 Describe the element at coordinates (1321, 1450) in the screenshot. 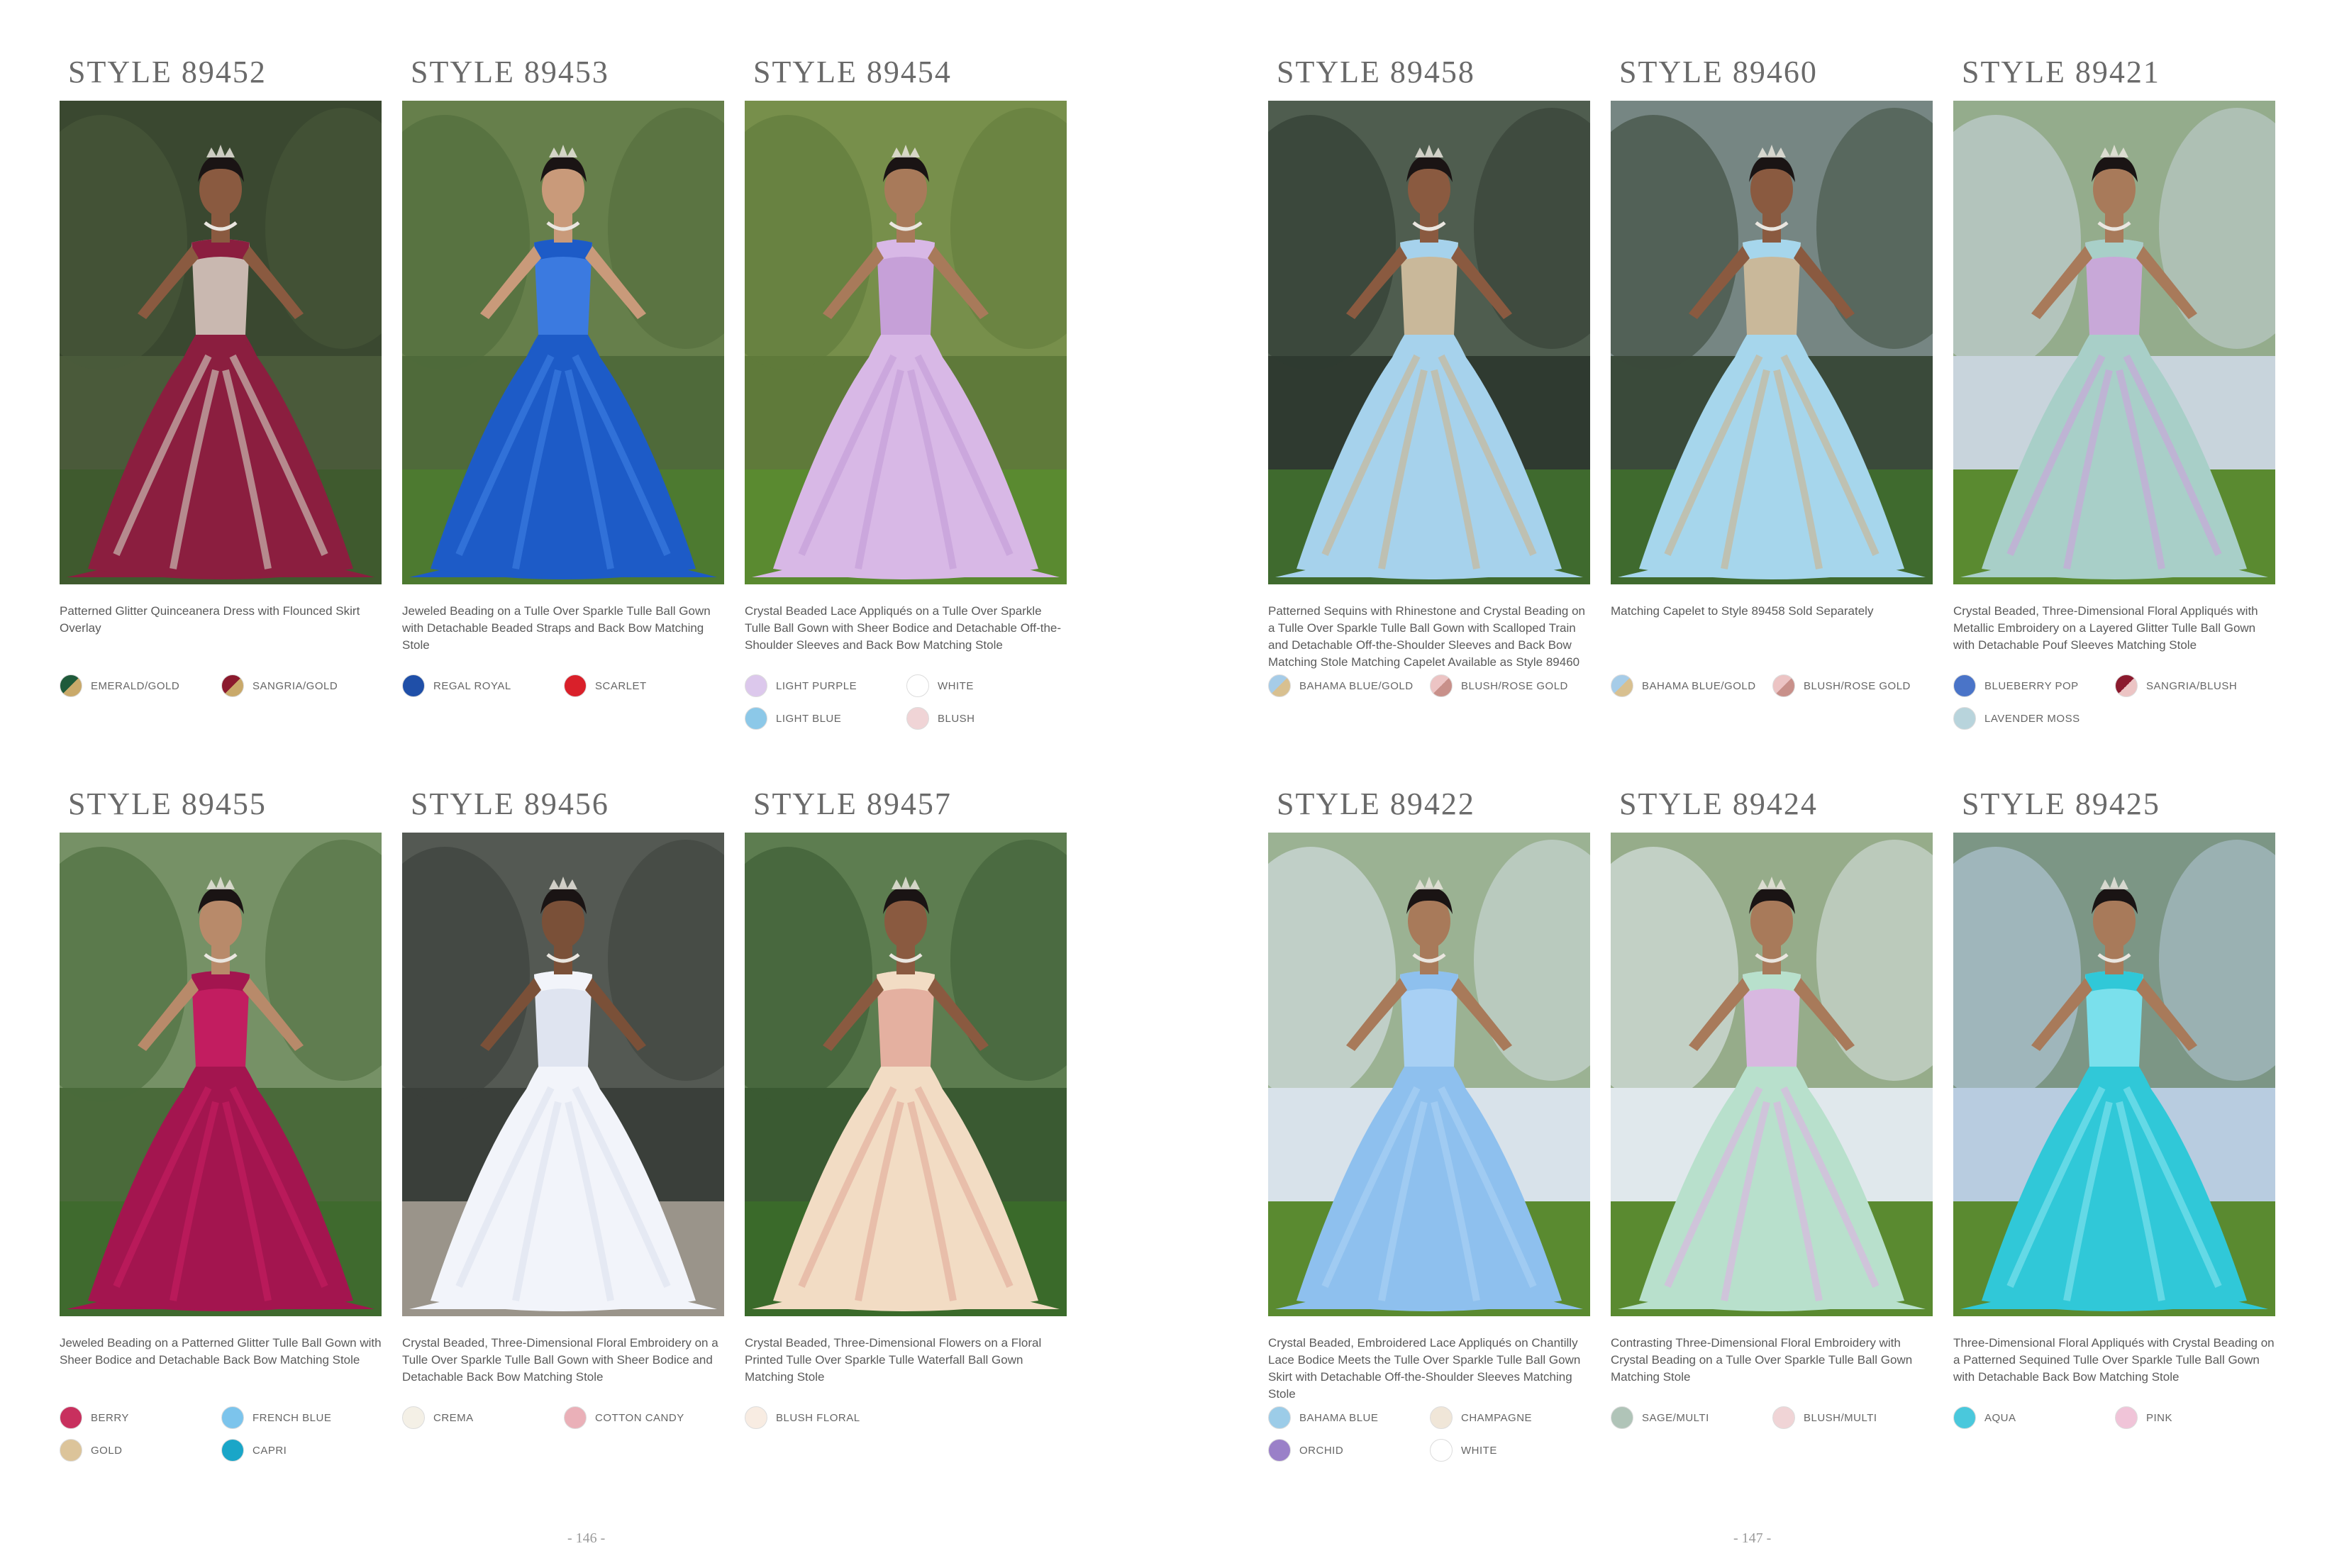

I see `color-name: ORCHID` at that location.